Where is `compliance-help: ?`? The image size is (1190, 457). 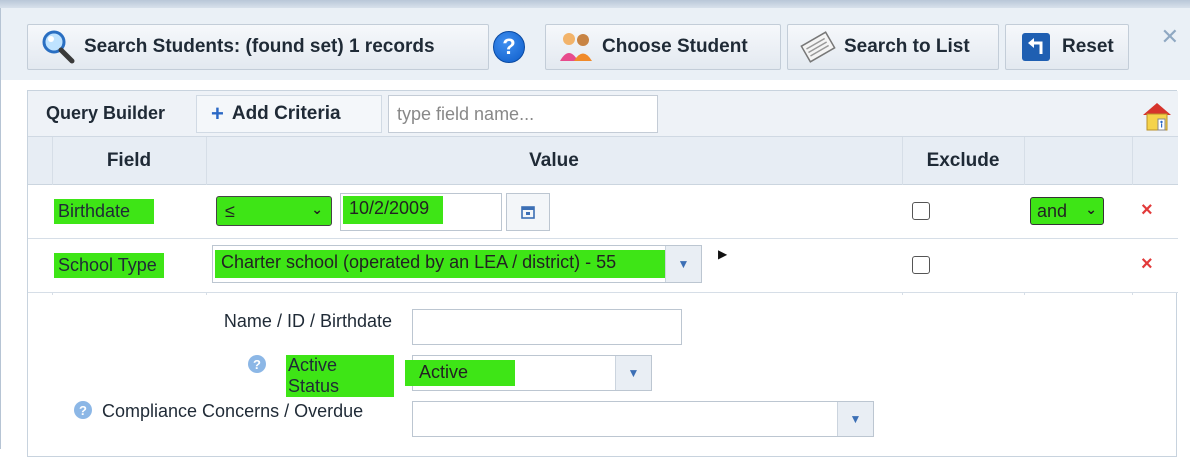
compliance-help: ? is located at coordinates (83, 410).